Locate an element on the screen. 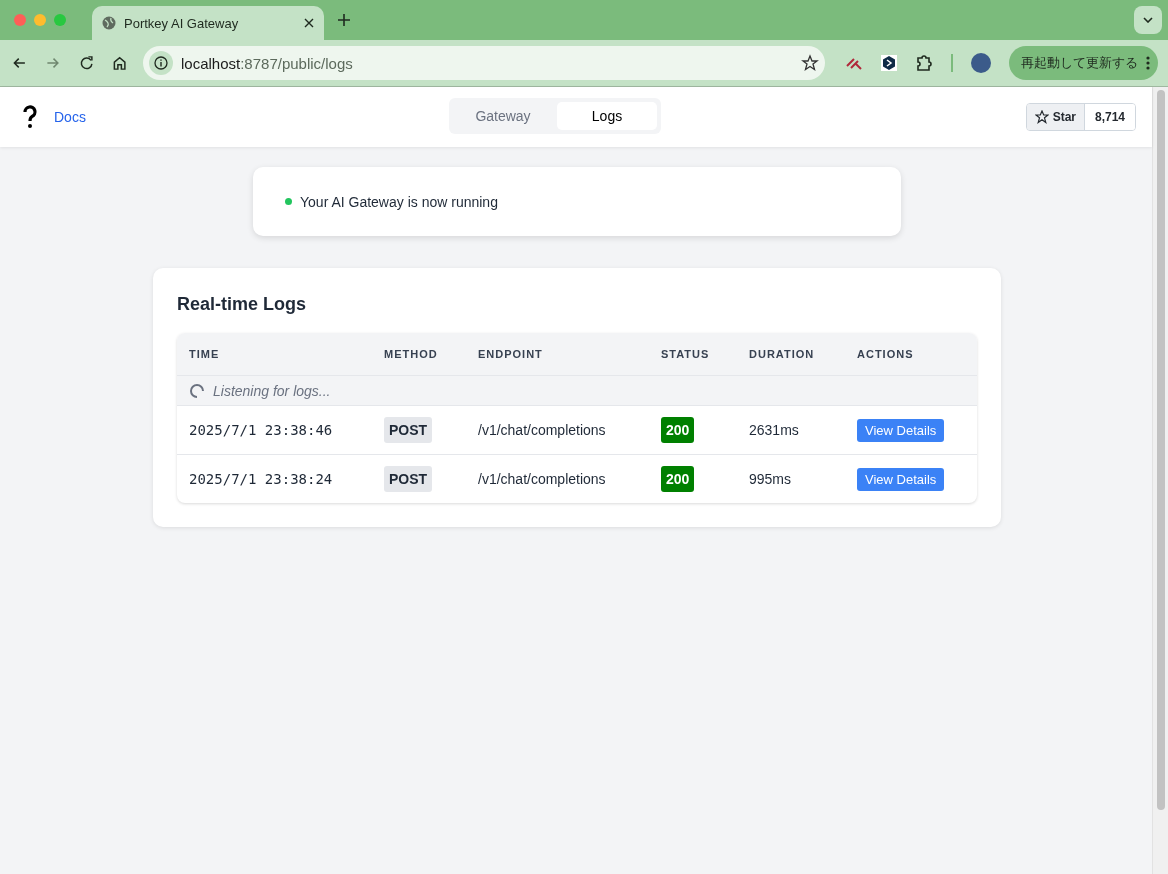 This screenshot has height=874, width=1168. new-tab-icon is located at coordinates (344, 20).